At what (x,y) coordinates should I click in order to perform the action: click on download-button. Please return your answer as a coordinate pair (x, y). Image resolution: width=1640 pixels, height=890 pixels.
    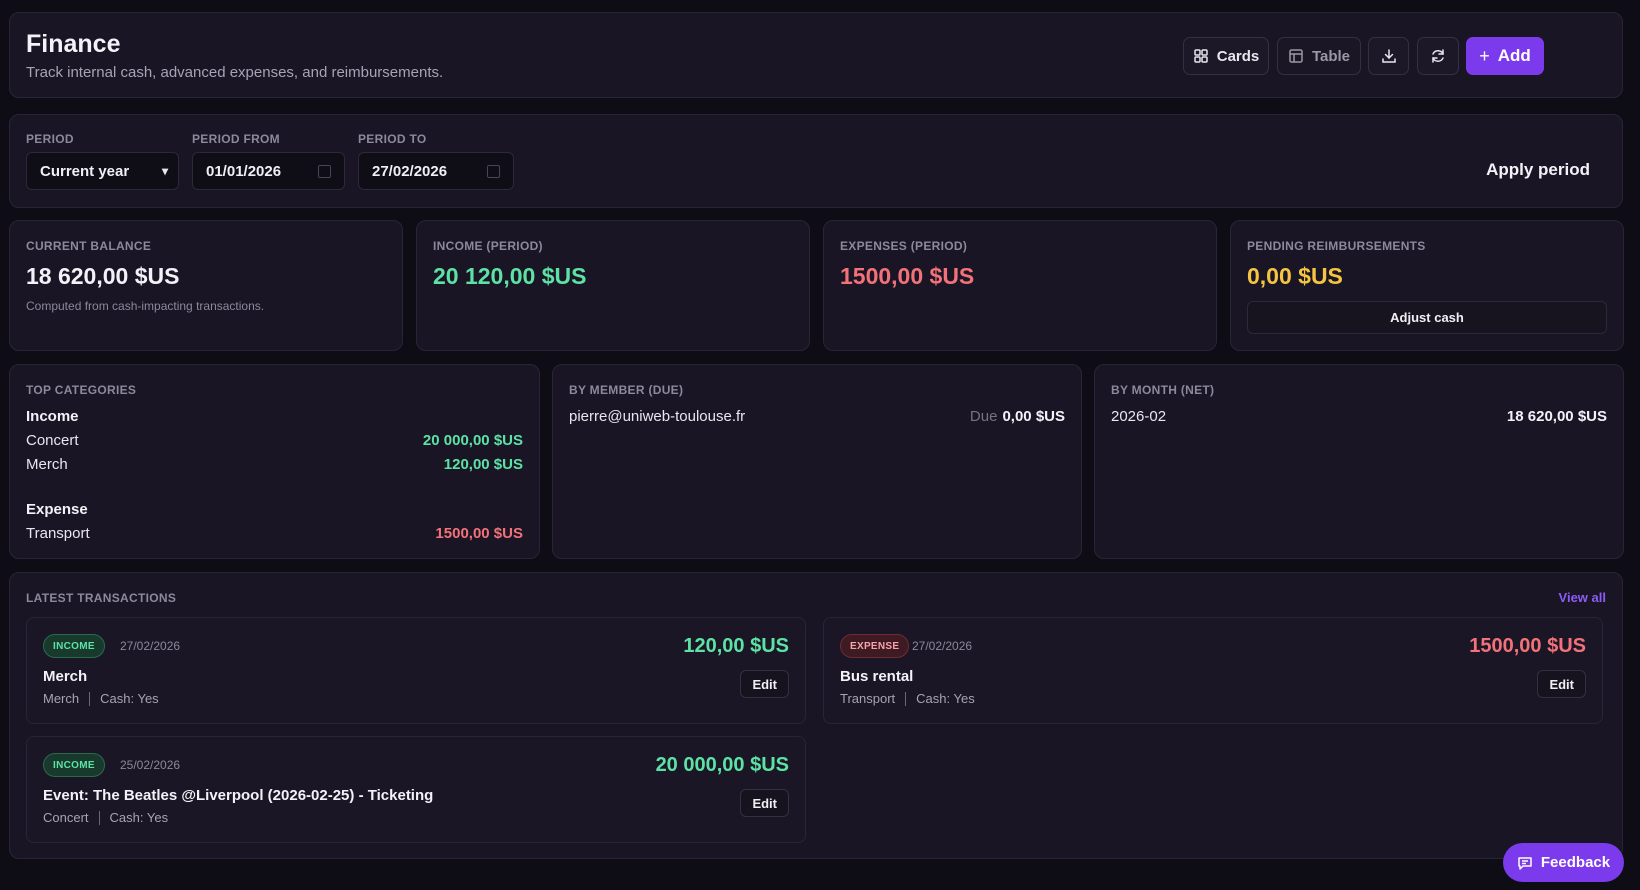
    Looking at the image, I should click on (1388, 56).